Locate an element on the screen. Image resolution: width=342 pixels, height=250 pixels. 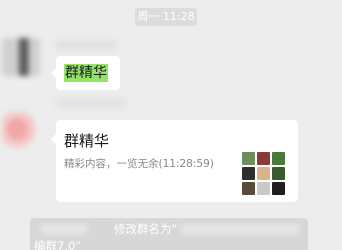
redacted-group-name is located at coordinates (240, 229).